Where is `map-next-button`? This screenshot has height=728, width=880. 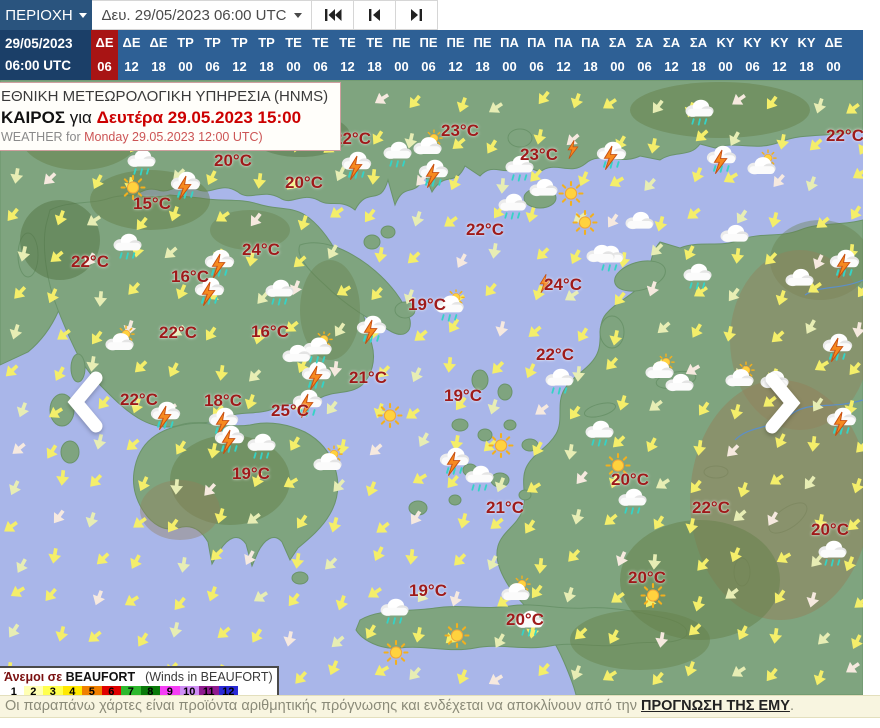 map-next-button is located at coordinates (783, 403).